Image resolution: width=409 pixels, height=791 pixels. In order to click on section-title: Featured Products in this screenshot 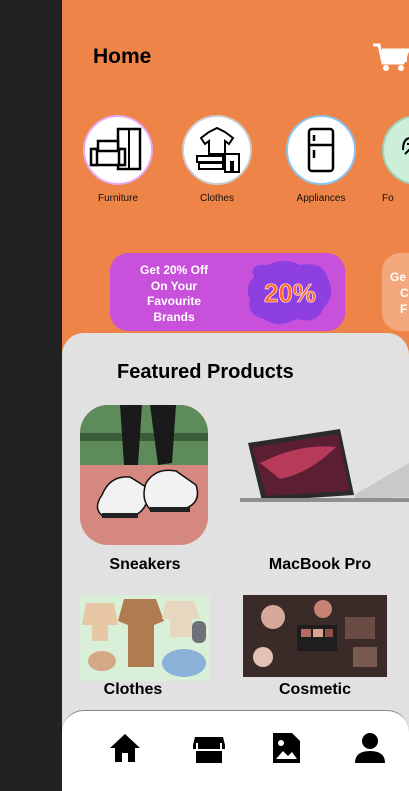, I will do `click(205, 372)`.